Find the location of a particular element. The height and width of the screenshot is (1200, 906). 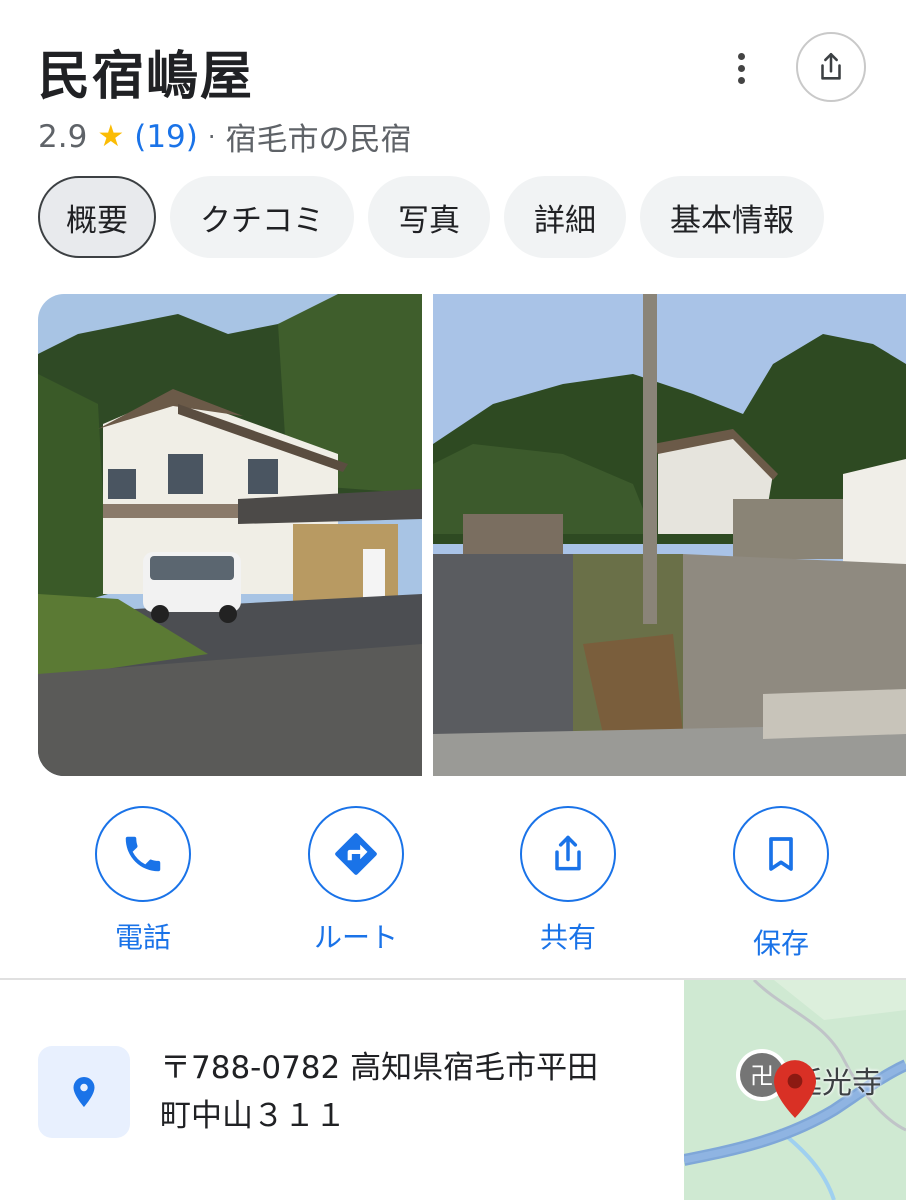

route-button is located at coordinates (356, 854).